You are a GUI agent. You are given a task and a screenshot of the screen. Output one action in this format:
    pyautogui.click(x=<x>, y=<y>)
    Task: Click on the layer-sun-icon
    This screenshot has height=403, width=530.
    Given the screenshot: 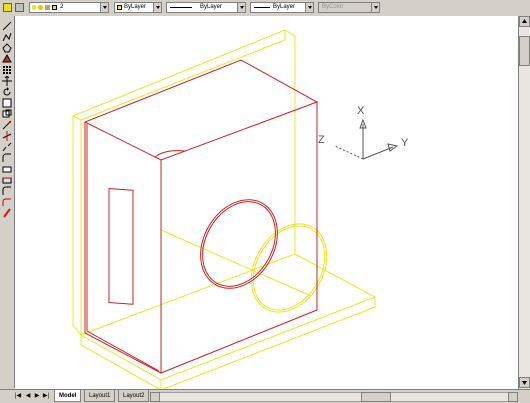 What is the action you would take?
    pyautogui.click(x=40, y=7)
    